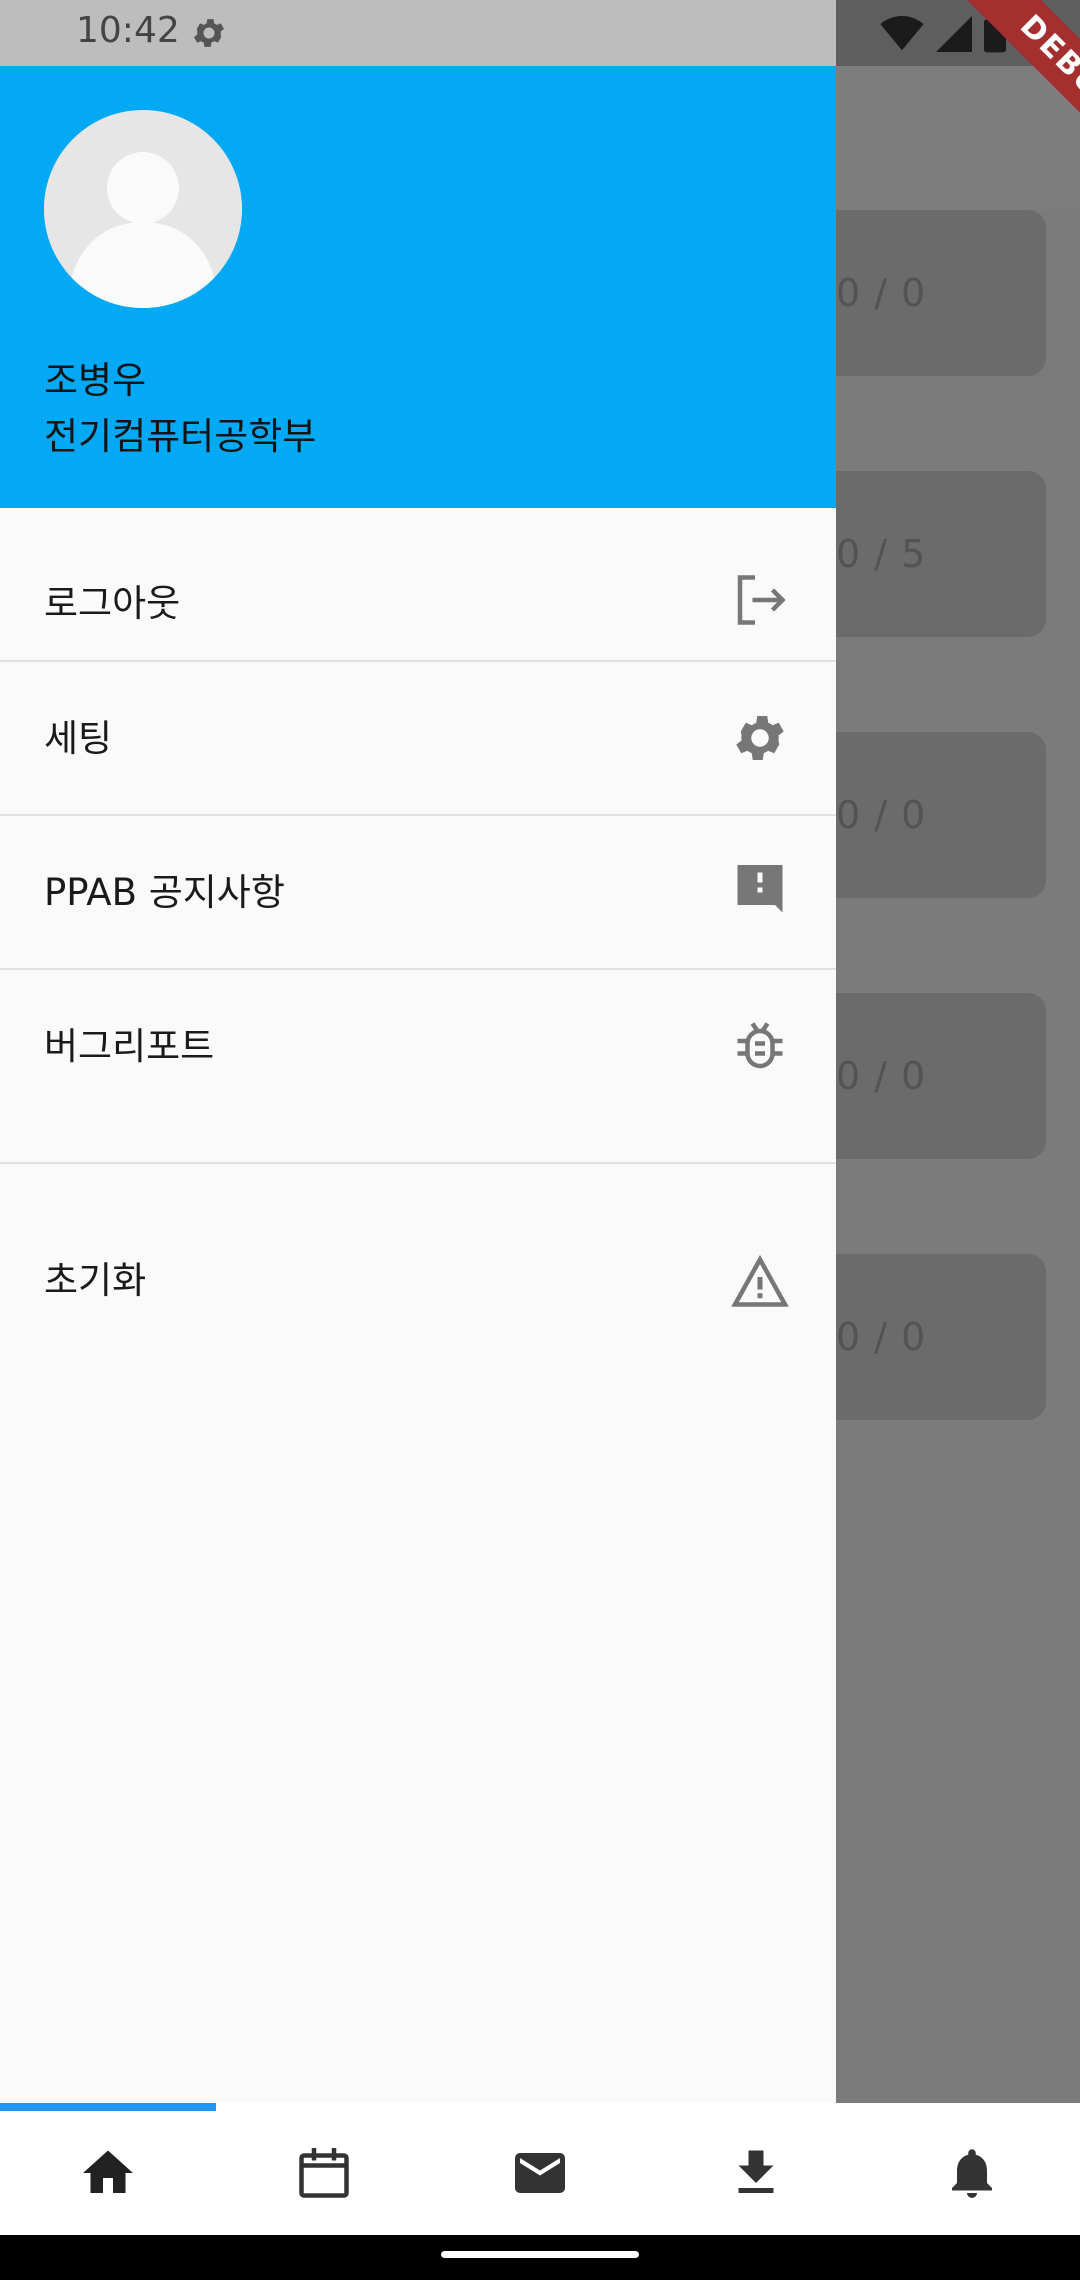 The width and height of the screenshot is (1080, 2280). I want to click on mail-icon, so click(540, 2173).